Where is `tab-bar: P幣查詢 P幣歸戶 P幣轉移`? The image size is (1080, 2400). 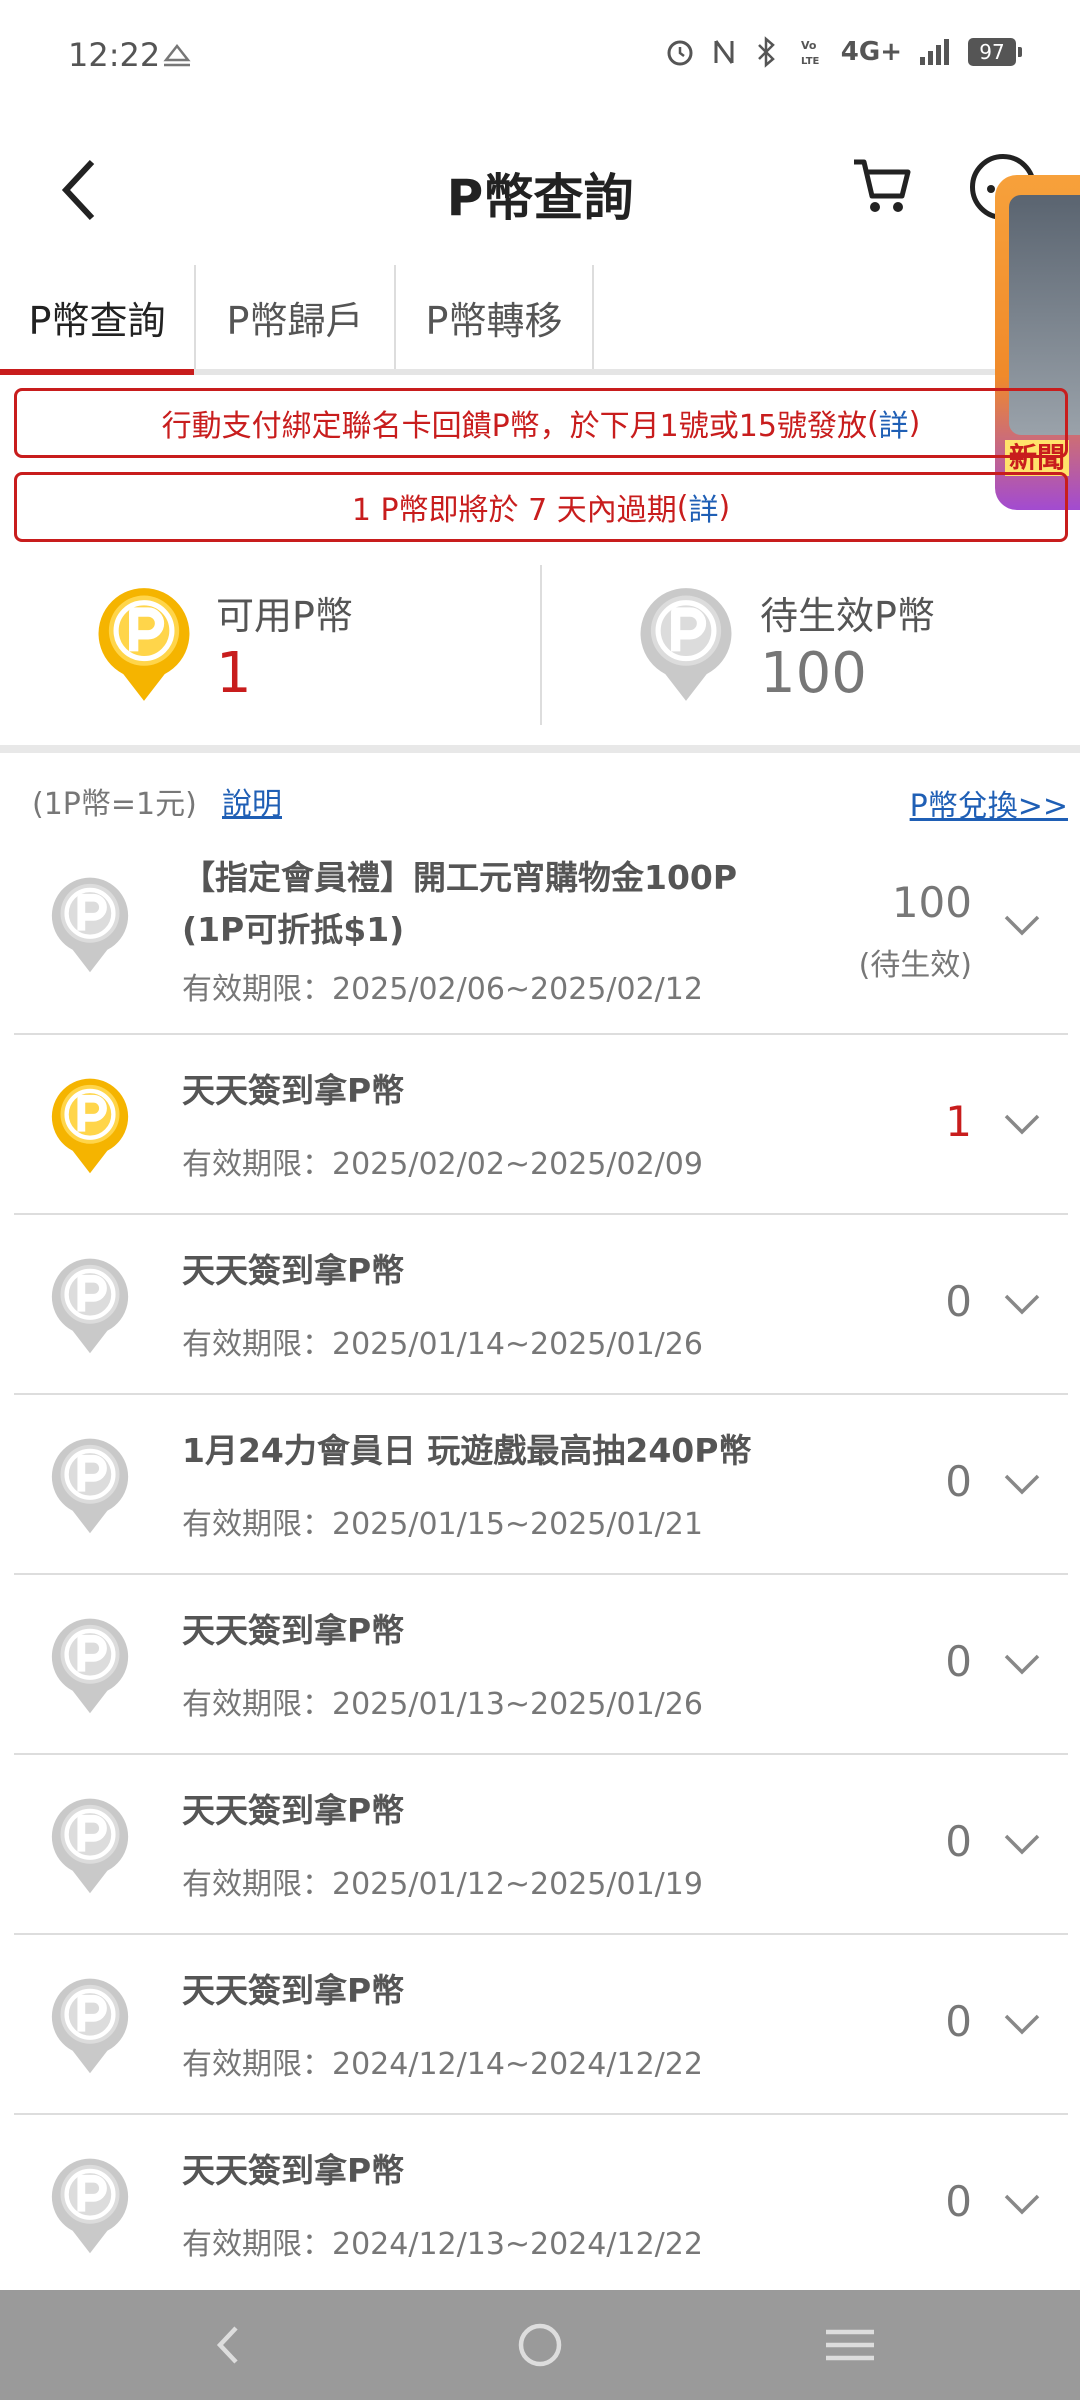
tab-bar: P幣查詢 P幣歸戶 P幣轉移 is located at coordinates (540, 320).